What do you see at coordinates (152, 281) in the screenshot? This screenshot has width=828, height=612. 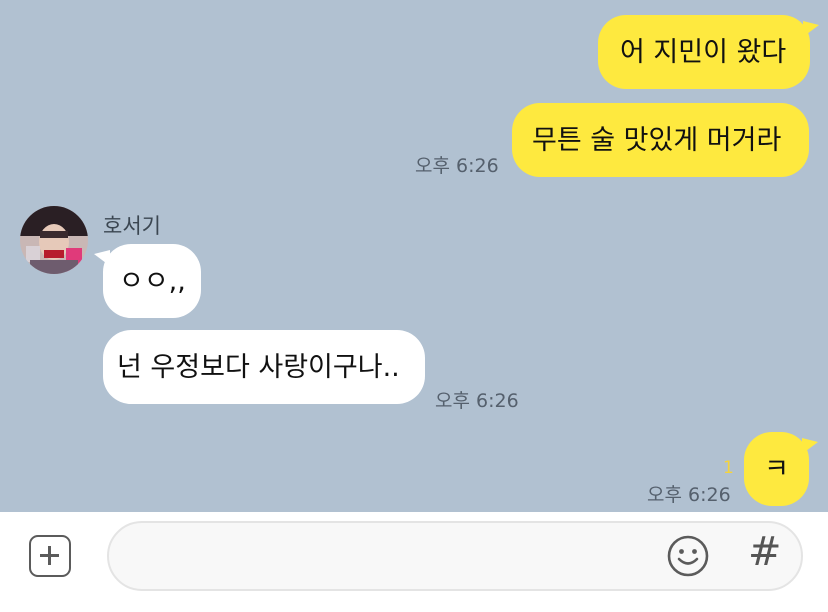 I see `message-text: ㅇㅇ,,` at bounding box center [152, 281].